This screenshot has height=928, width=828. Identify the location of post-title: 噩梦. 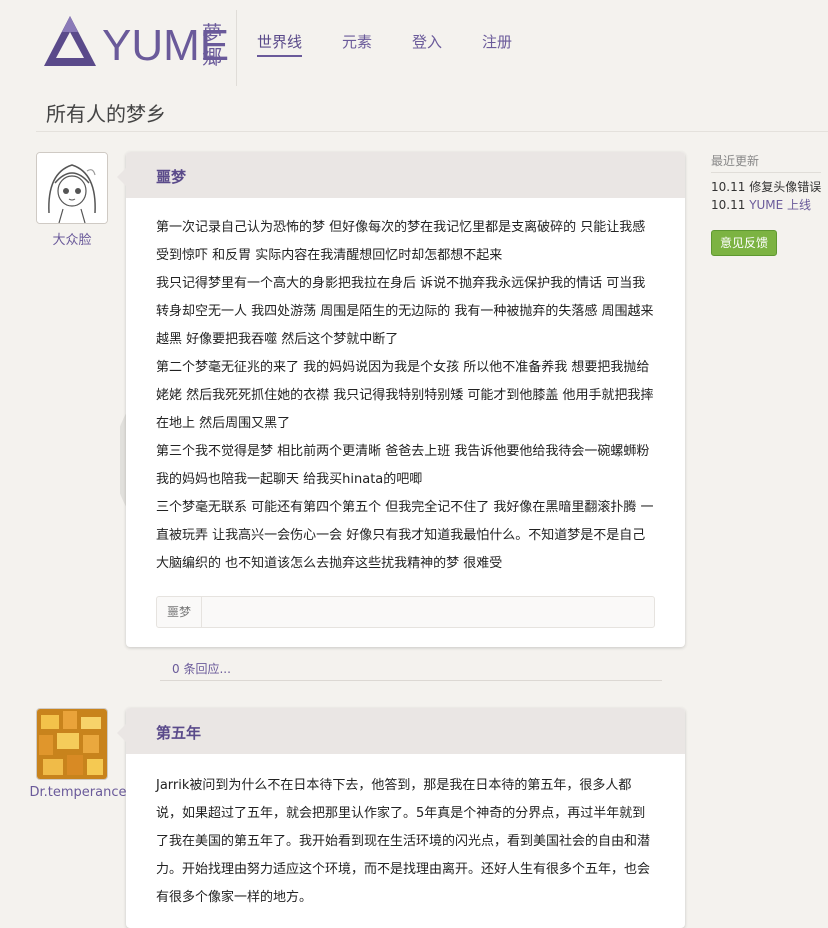
(171, 176).